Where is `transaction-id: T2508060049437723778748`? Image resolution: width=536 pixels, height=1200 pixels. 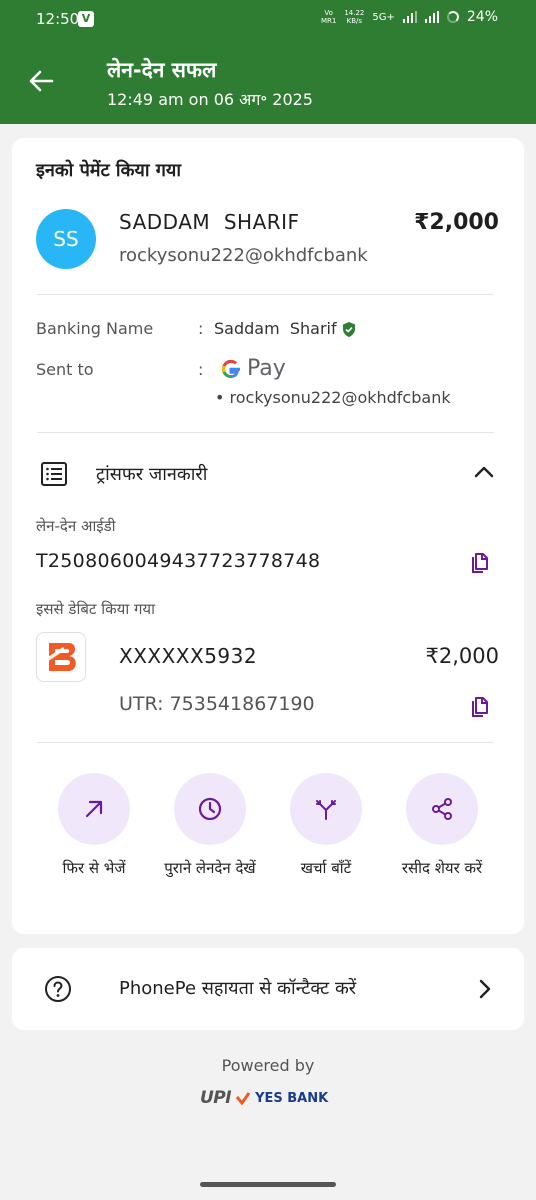
transaction-id: T2508060049437723778748 is located at coordinates (178, 561).